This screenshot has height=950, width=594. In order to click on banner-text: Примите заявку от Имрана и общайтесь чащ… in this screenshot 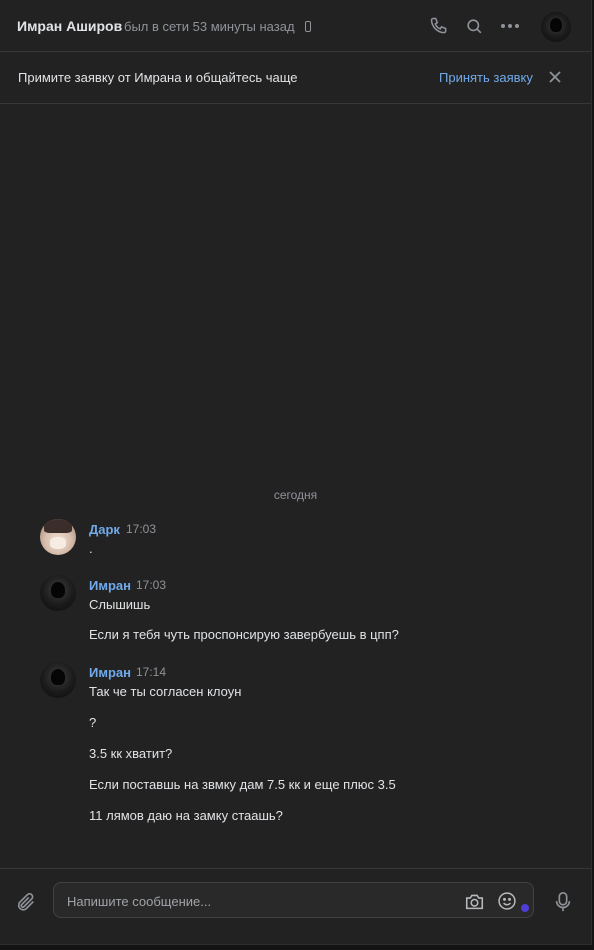, I will do `click(158, 77)`.